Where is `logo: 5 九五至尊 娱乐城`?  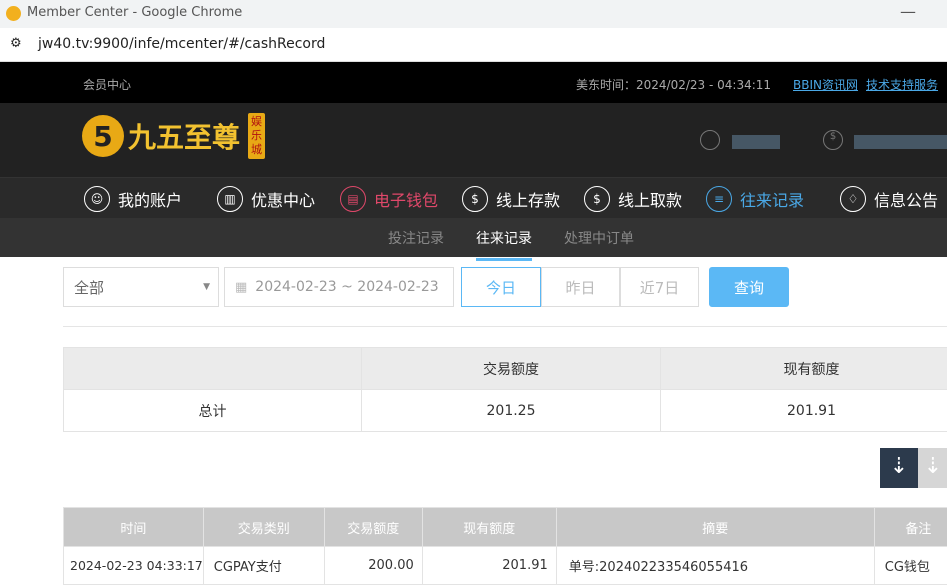 logo: 5 九五至尊 娱乐城 is located at coordinates (173, 136).